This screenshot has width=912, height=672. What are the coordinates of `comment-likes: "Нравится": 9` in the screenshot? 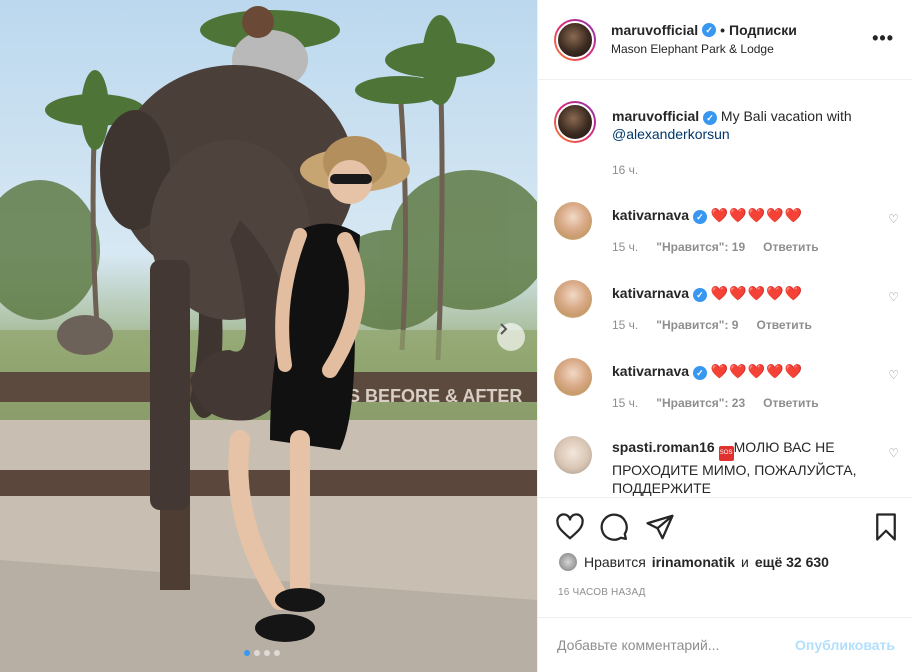 It's located at (697, 325).